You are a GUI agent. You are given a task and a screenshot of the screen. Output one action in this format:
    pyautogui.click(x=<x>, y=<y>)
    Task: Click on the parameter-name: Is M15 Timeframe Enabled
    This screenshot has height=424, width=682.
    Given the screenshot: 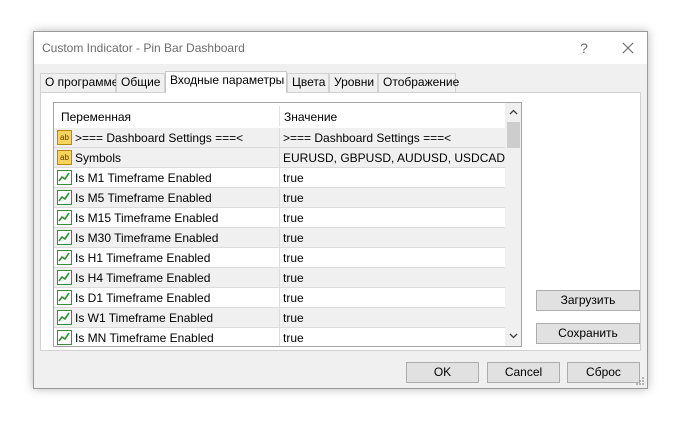 What is the action you would take?
    pyautogui.click(x=147, y=218)
    